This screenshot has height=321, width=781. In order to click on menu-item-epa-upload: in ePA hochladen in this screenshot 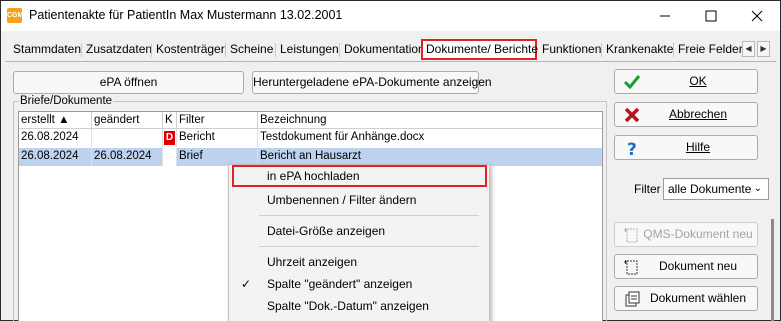, I will do `click(359, 176)`.